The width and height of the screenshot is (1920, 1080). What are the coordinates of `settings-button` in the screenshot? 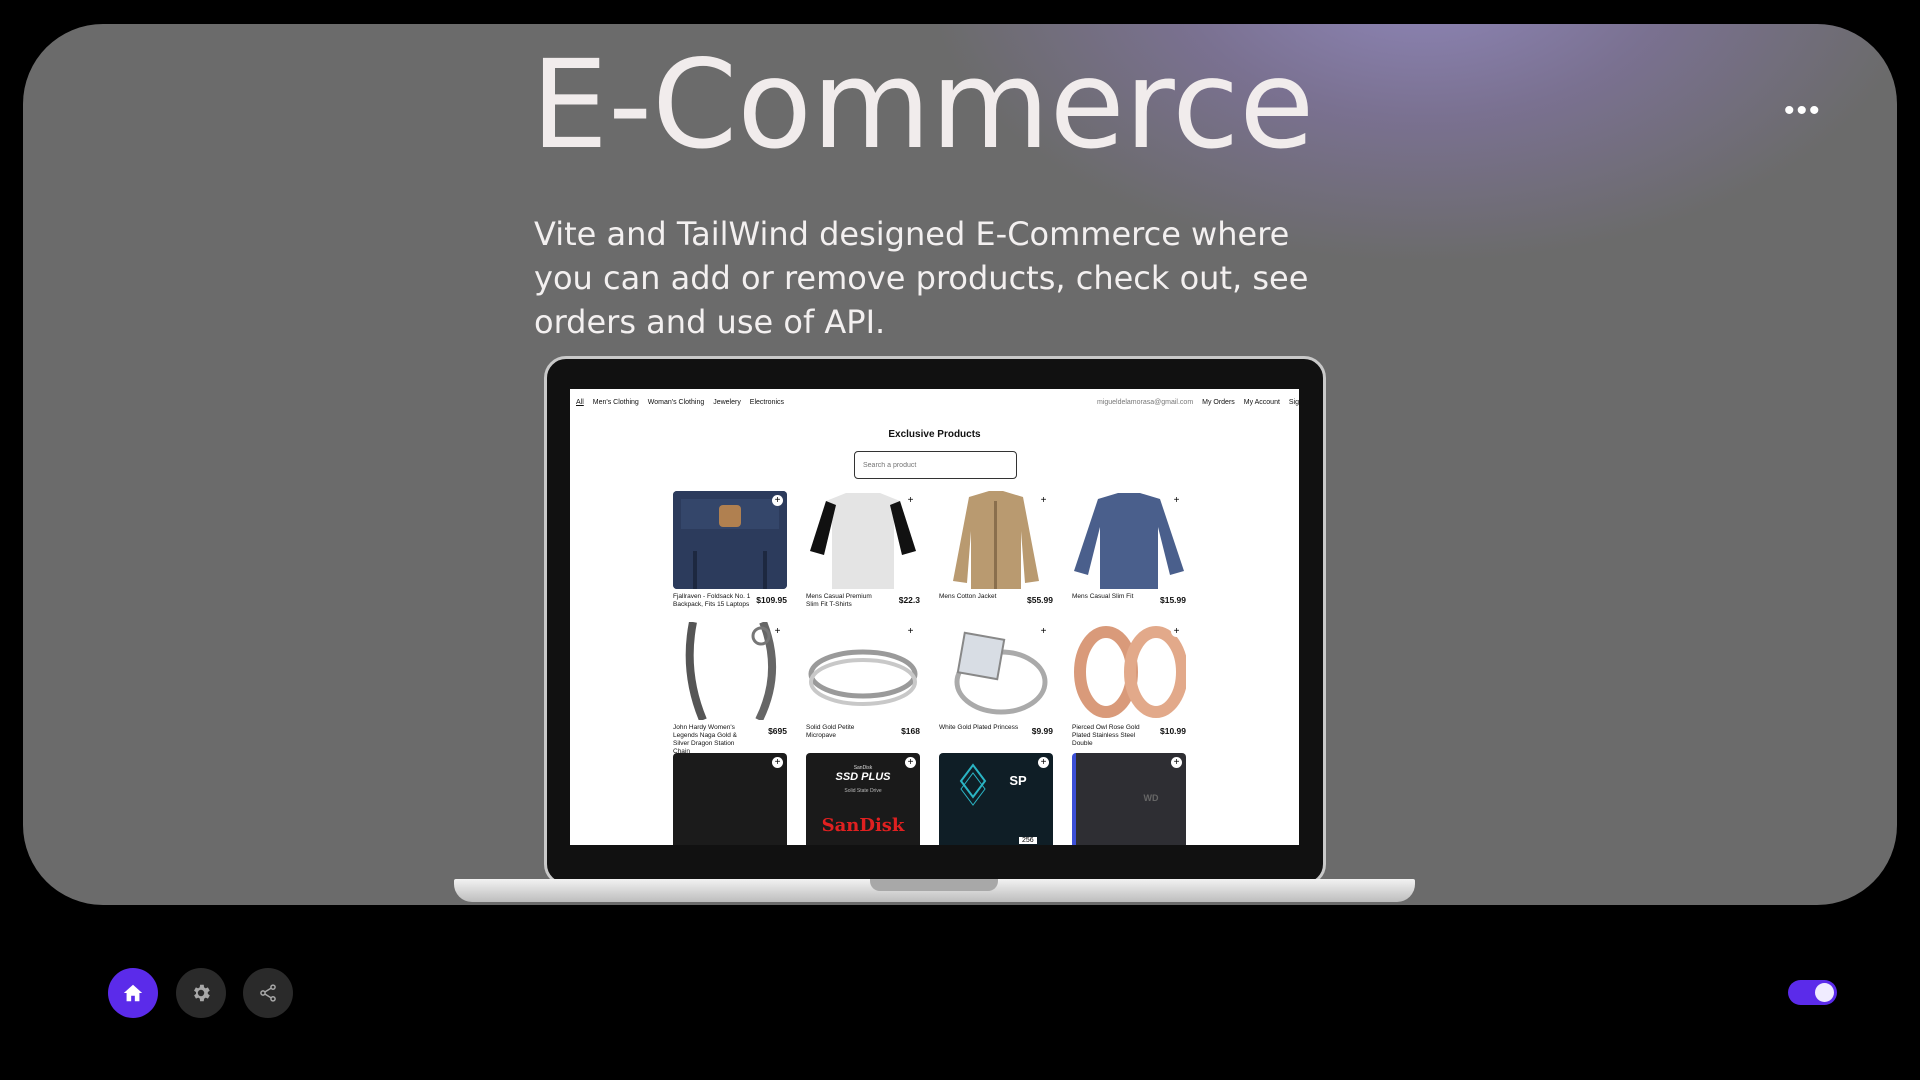 It's located at (201, 993).